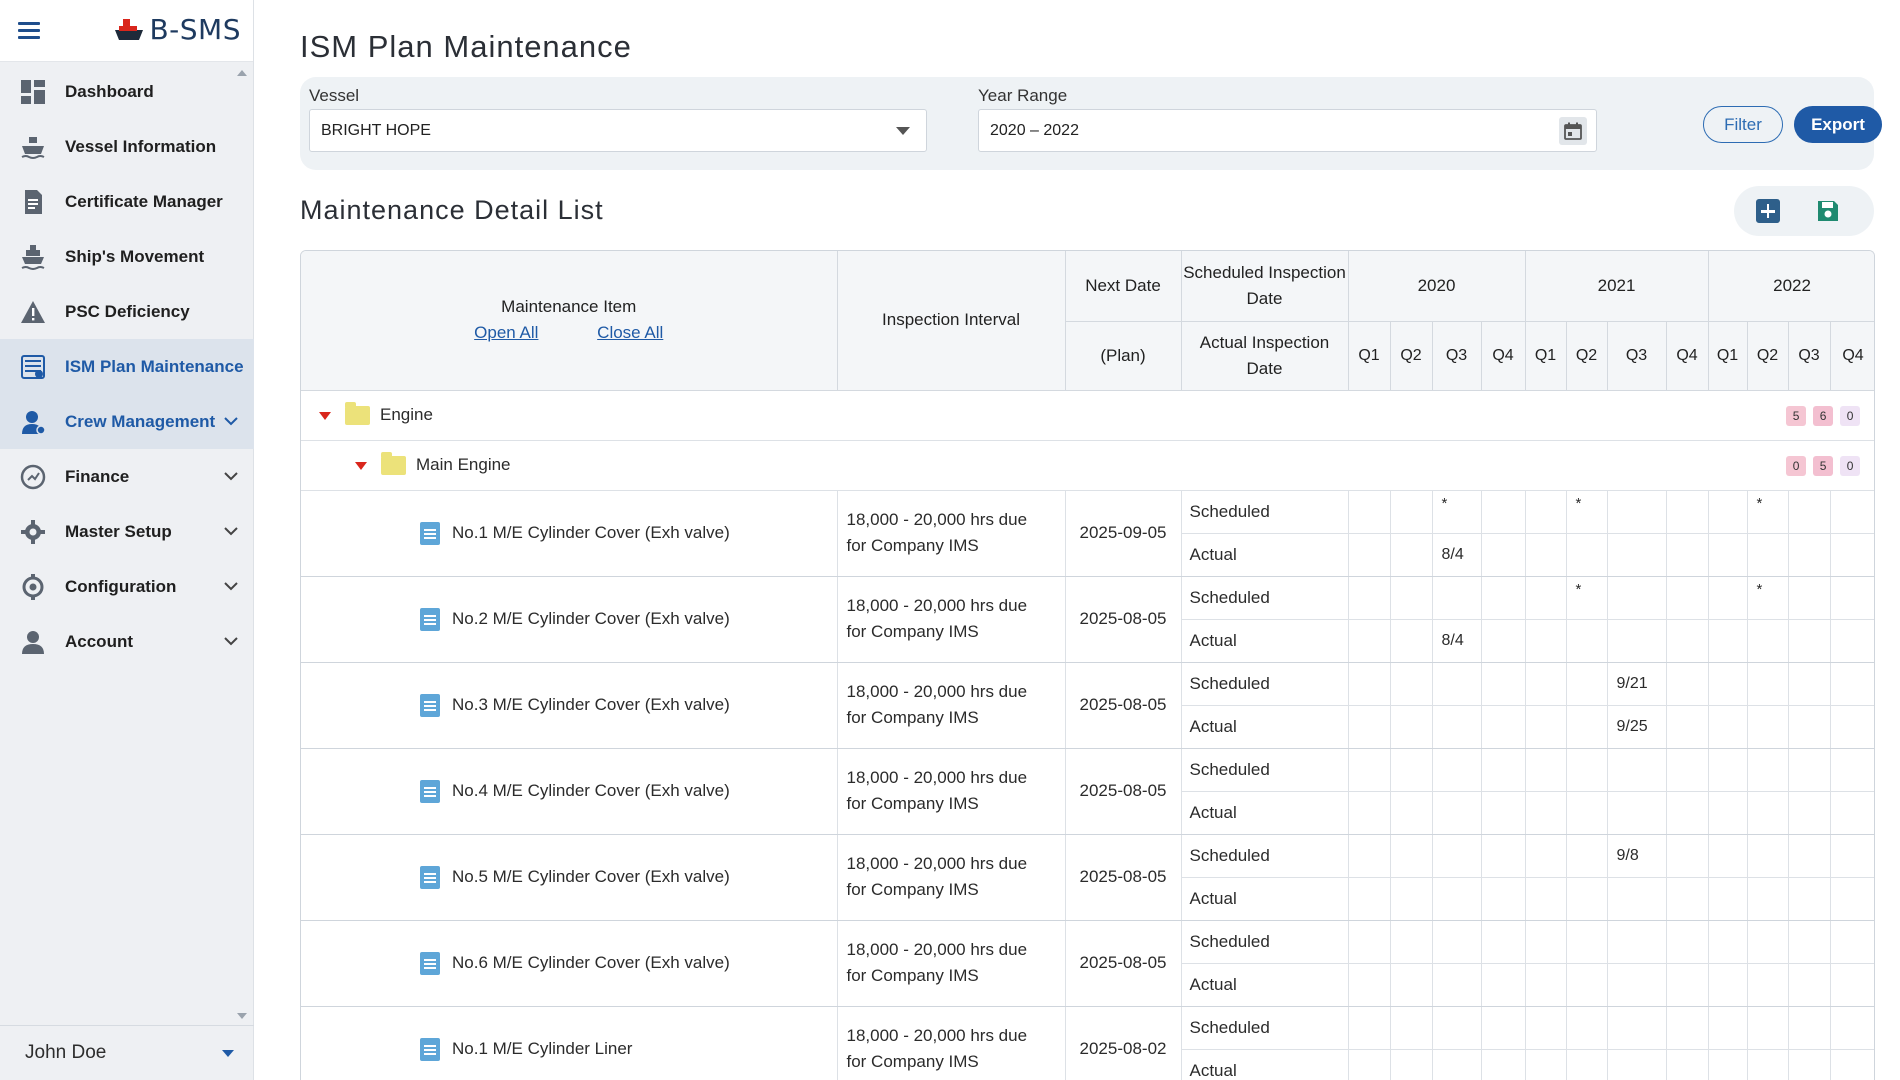  Describe the element at coordinates (1743, 124) in the screenshot. I see `filter-button: Filter` at that location.